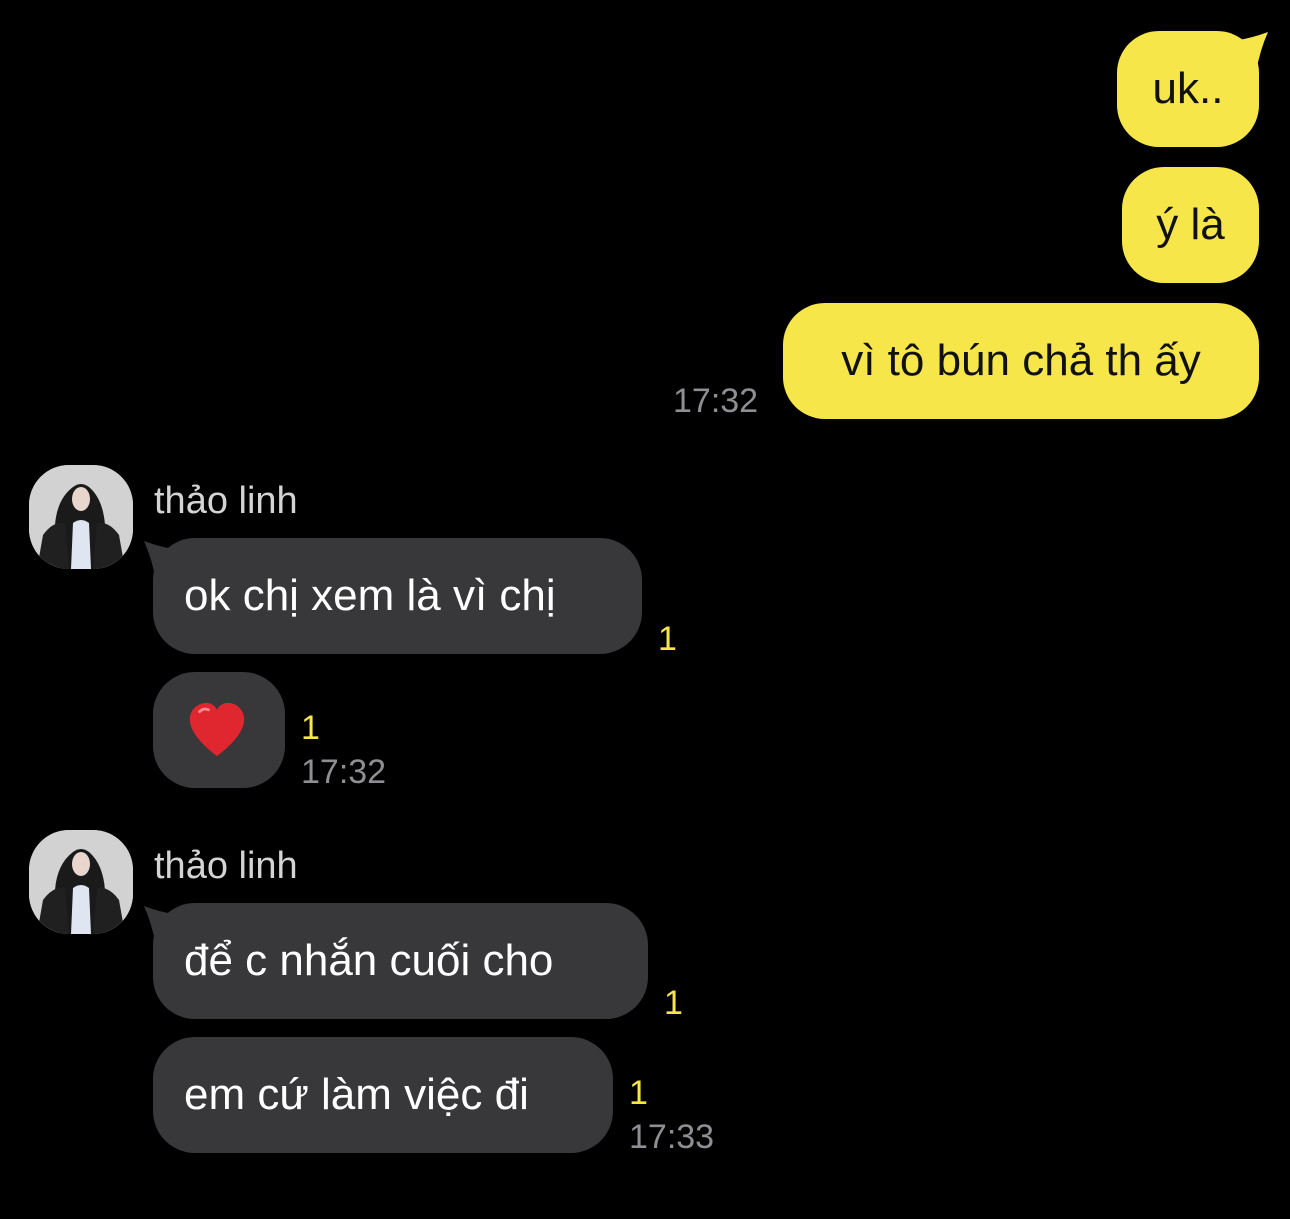  What do you see at coordinates (672, 1137) in the screenshot?
I see `message-timestamp: 17:33` at bounding box center [672, 1137].